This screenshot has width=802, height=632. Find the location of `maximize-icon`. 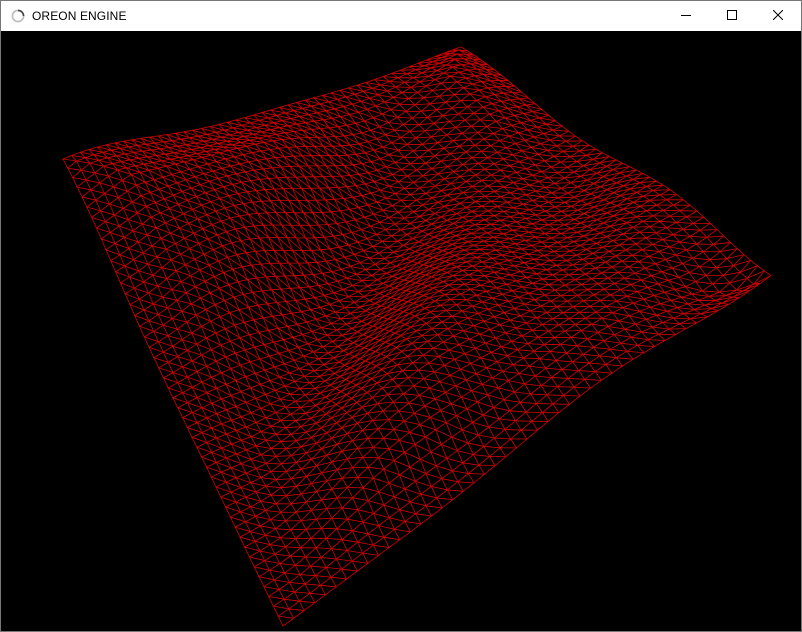

maximize-icon is located at coordinates (732, 16).